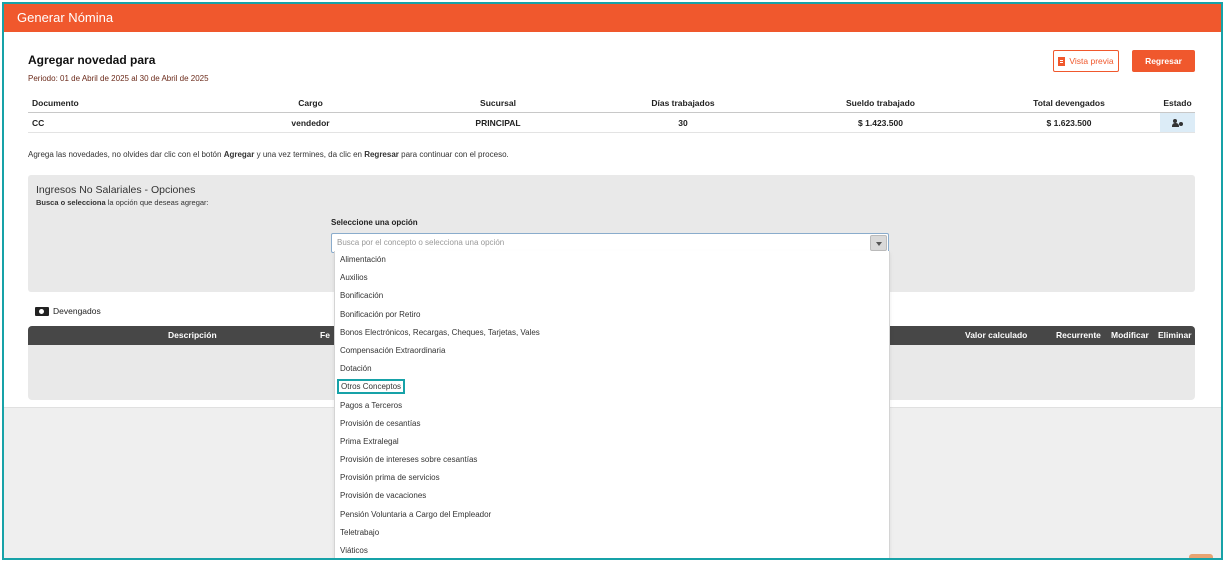 Image resolution: width=1227 pixels, height=564 pixels. What do you see at coordinates (996, 335) in the screenshot?
I see `col-valor-calculado: Valor calculado` at bounding box center [996, 335].